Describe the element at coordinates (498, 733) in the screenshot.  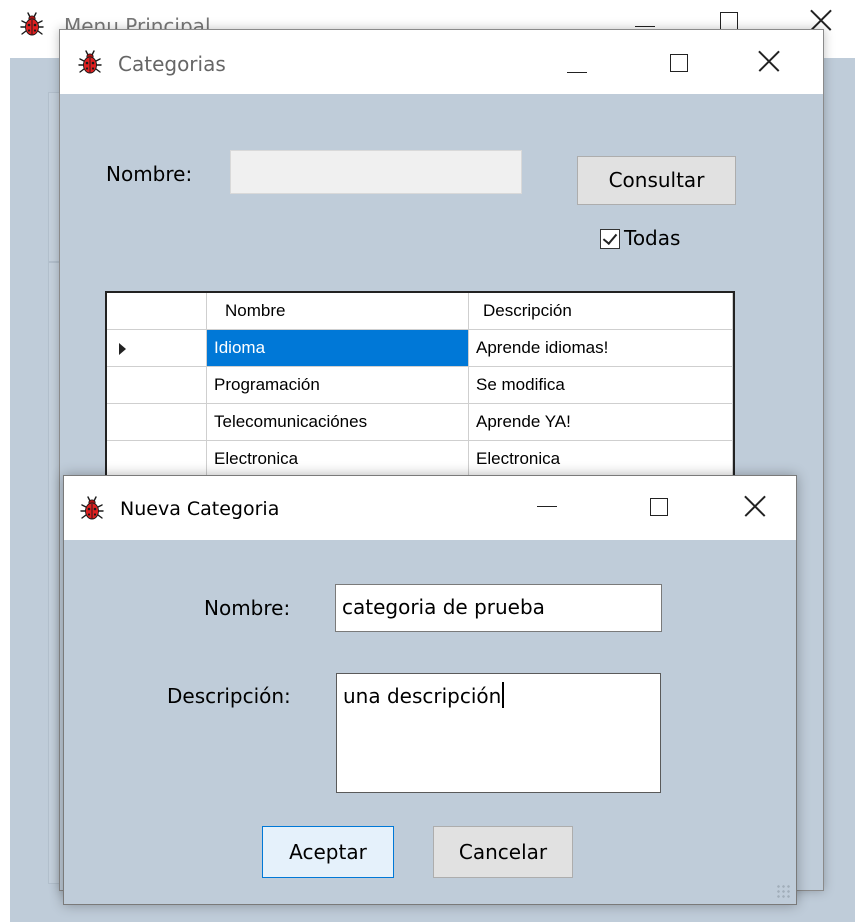
I see `descripcion-textarea: una descripción` at that location.